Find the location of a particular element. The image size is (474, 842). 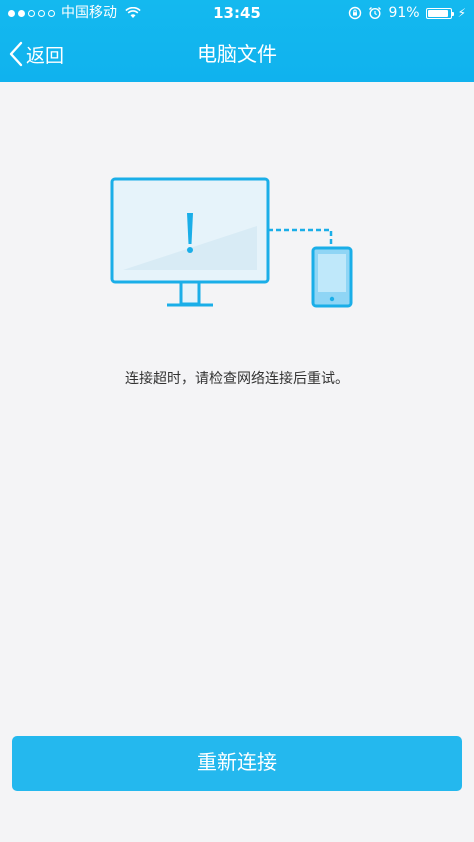

nav-bar: 返回 电脑文件 is located at coordinates (237, 54).